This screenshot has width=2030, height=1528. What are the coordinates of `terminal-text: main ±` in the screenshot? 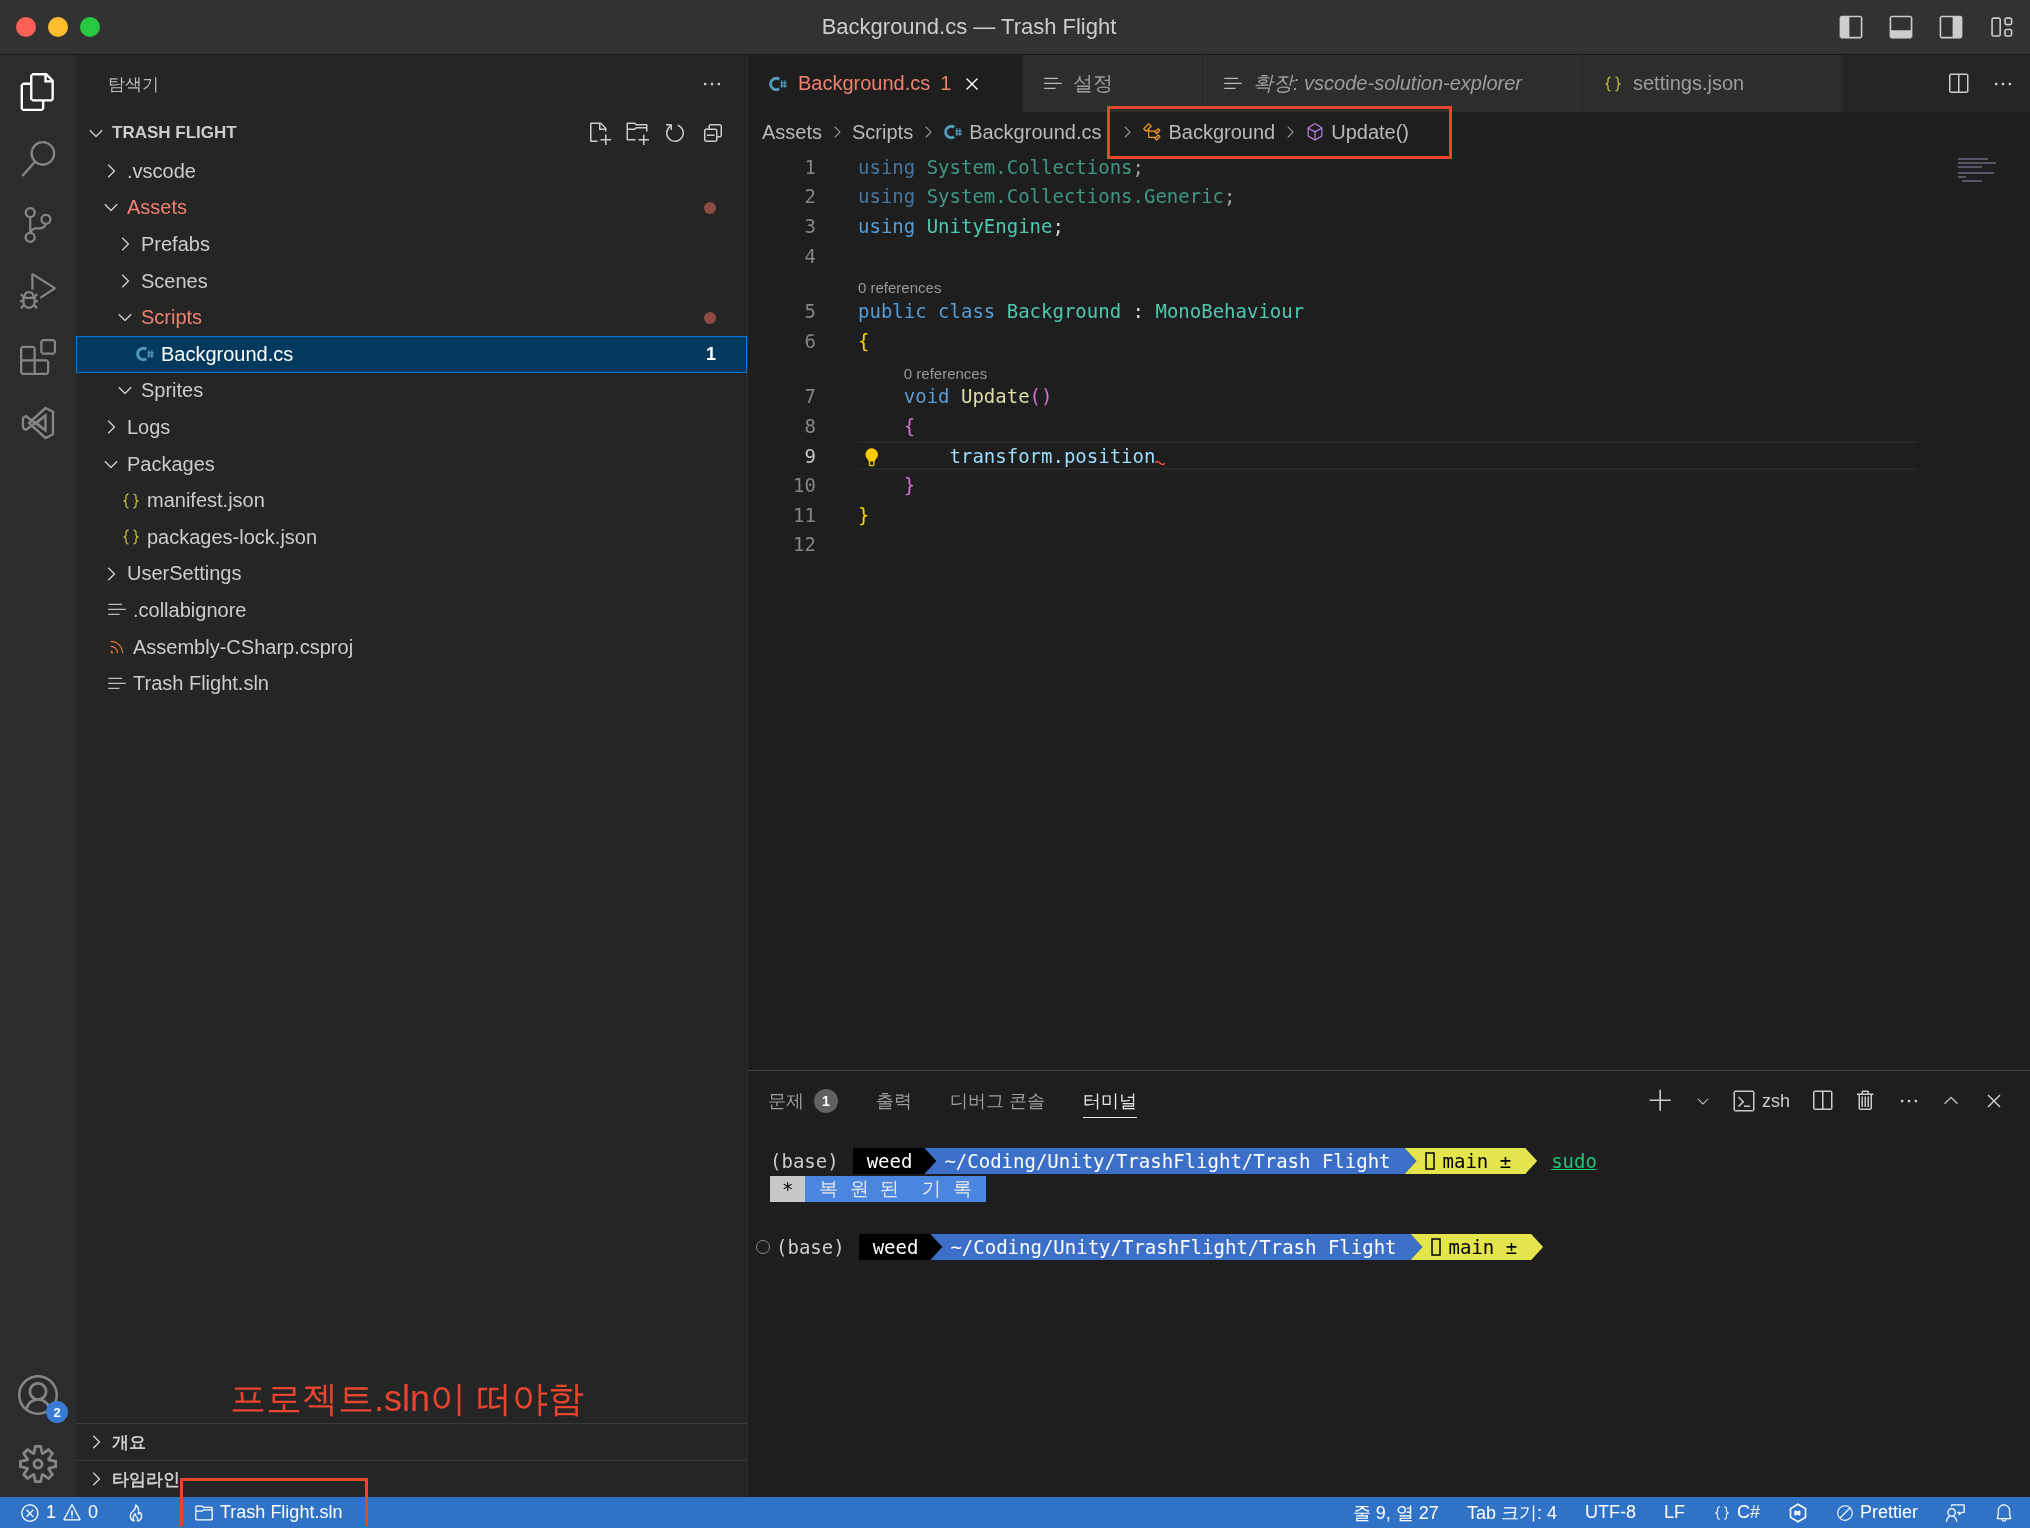 It's located at (1477, 1247).